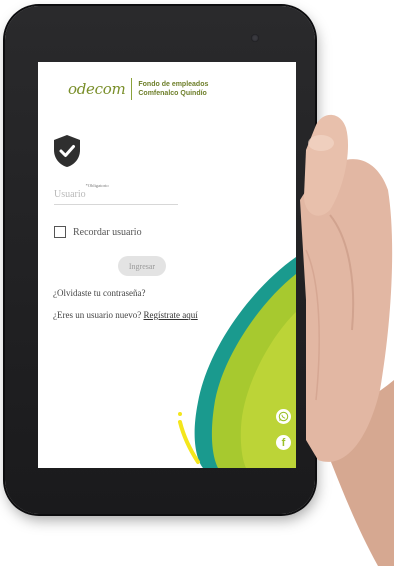 The image size is (394, 566). Describe the element at coordinates (97, 315) in the screenshot. I see `register-prompt: ¿Eres un usuario nuevo?` at that location.